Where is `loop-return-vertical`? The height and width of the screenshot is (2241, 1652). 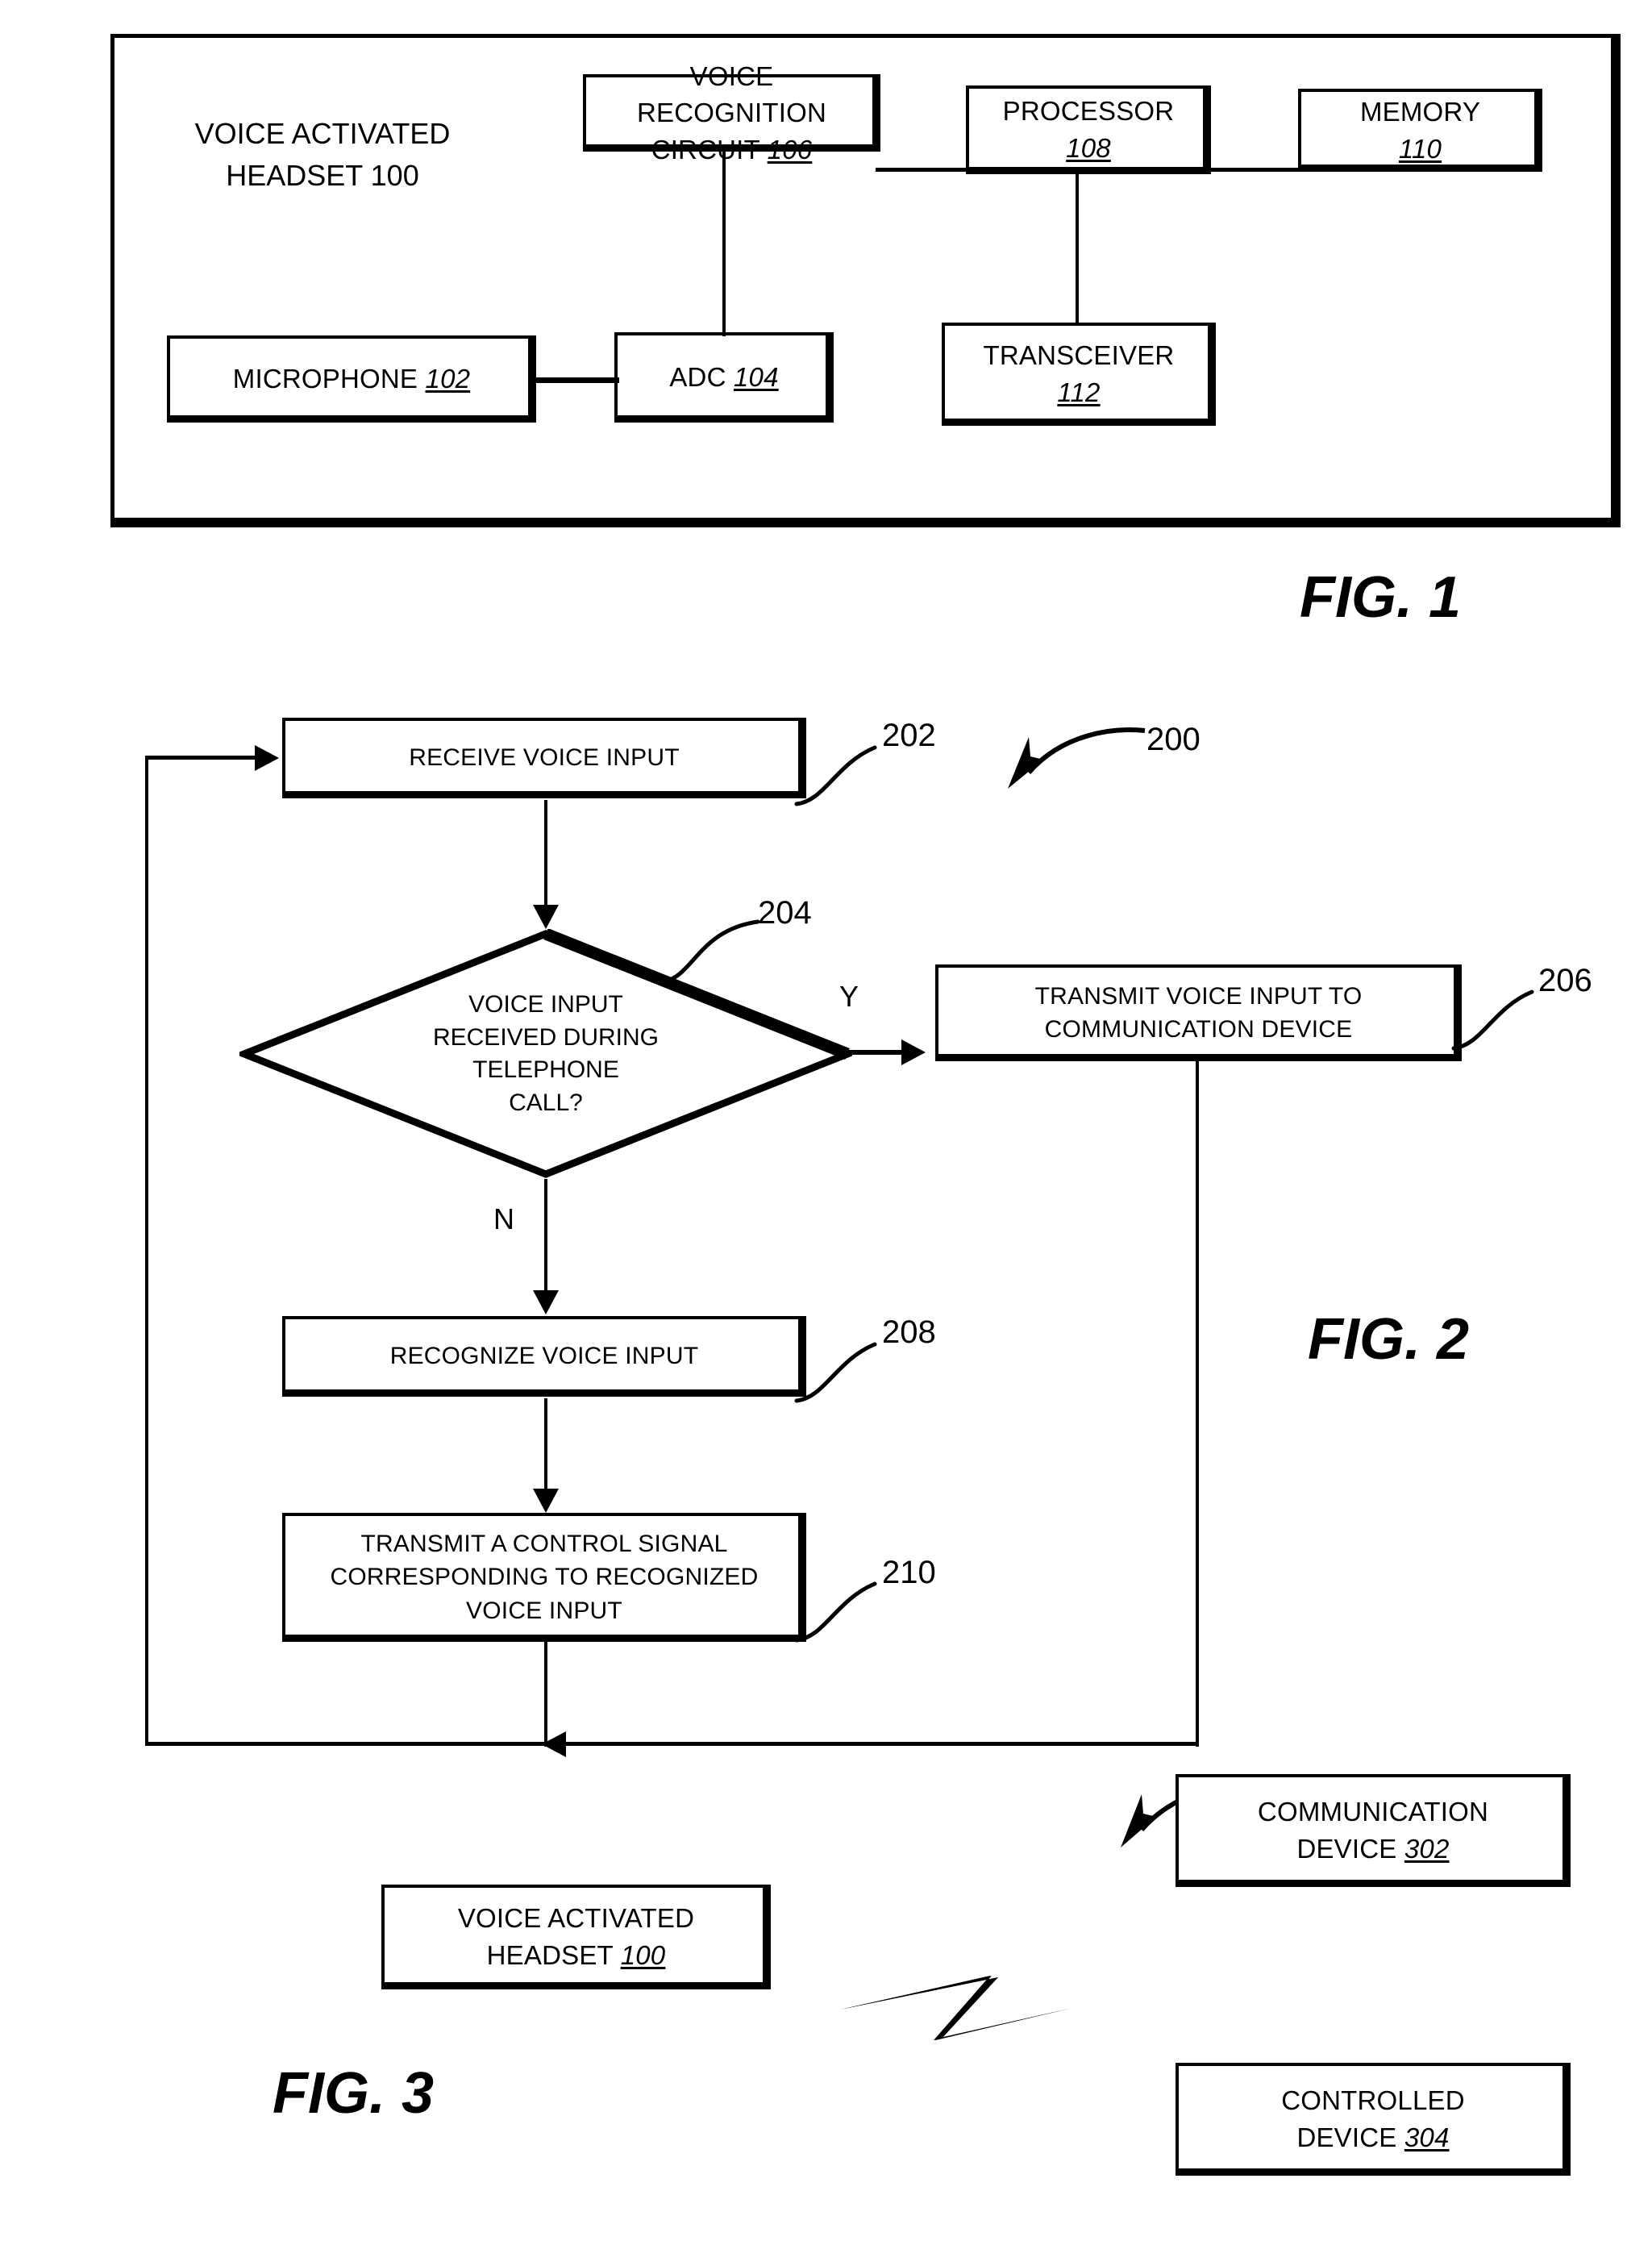
loop-return-vertical is located at coordinates (146, 1251).